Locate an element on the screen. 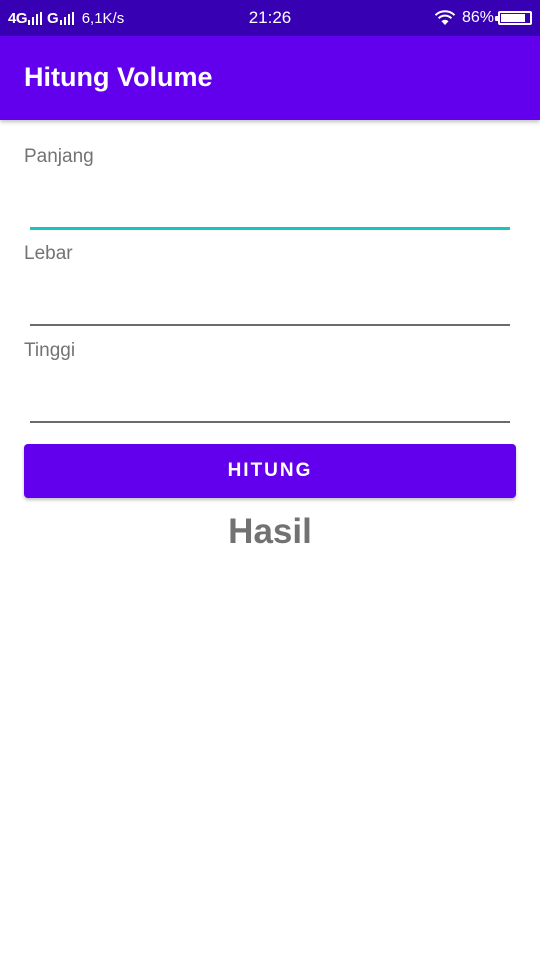  length-underline is located at coordinates (270, 228).